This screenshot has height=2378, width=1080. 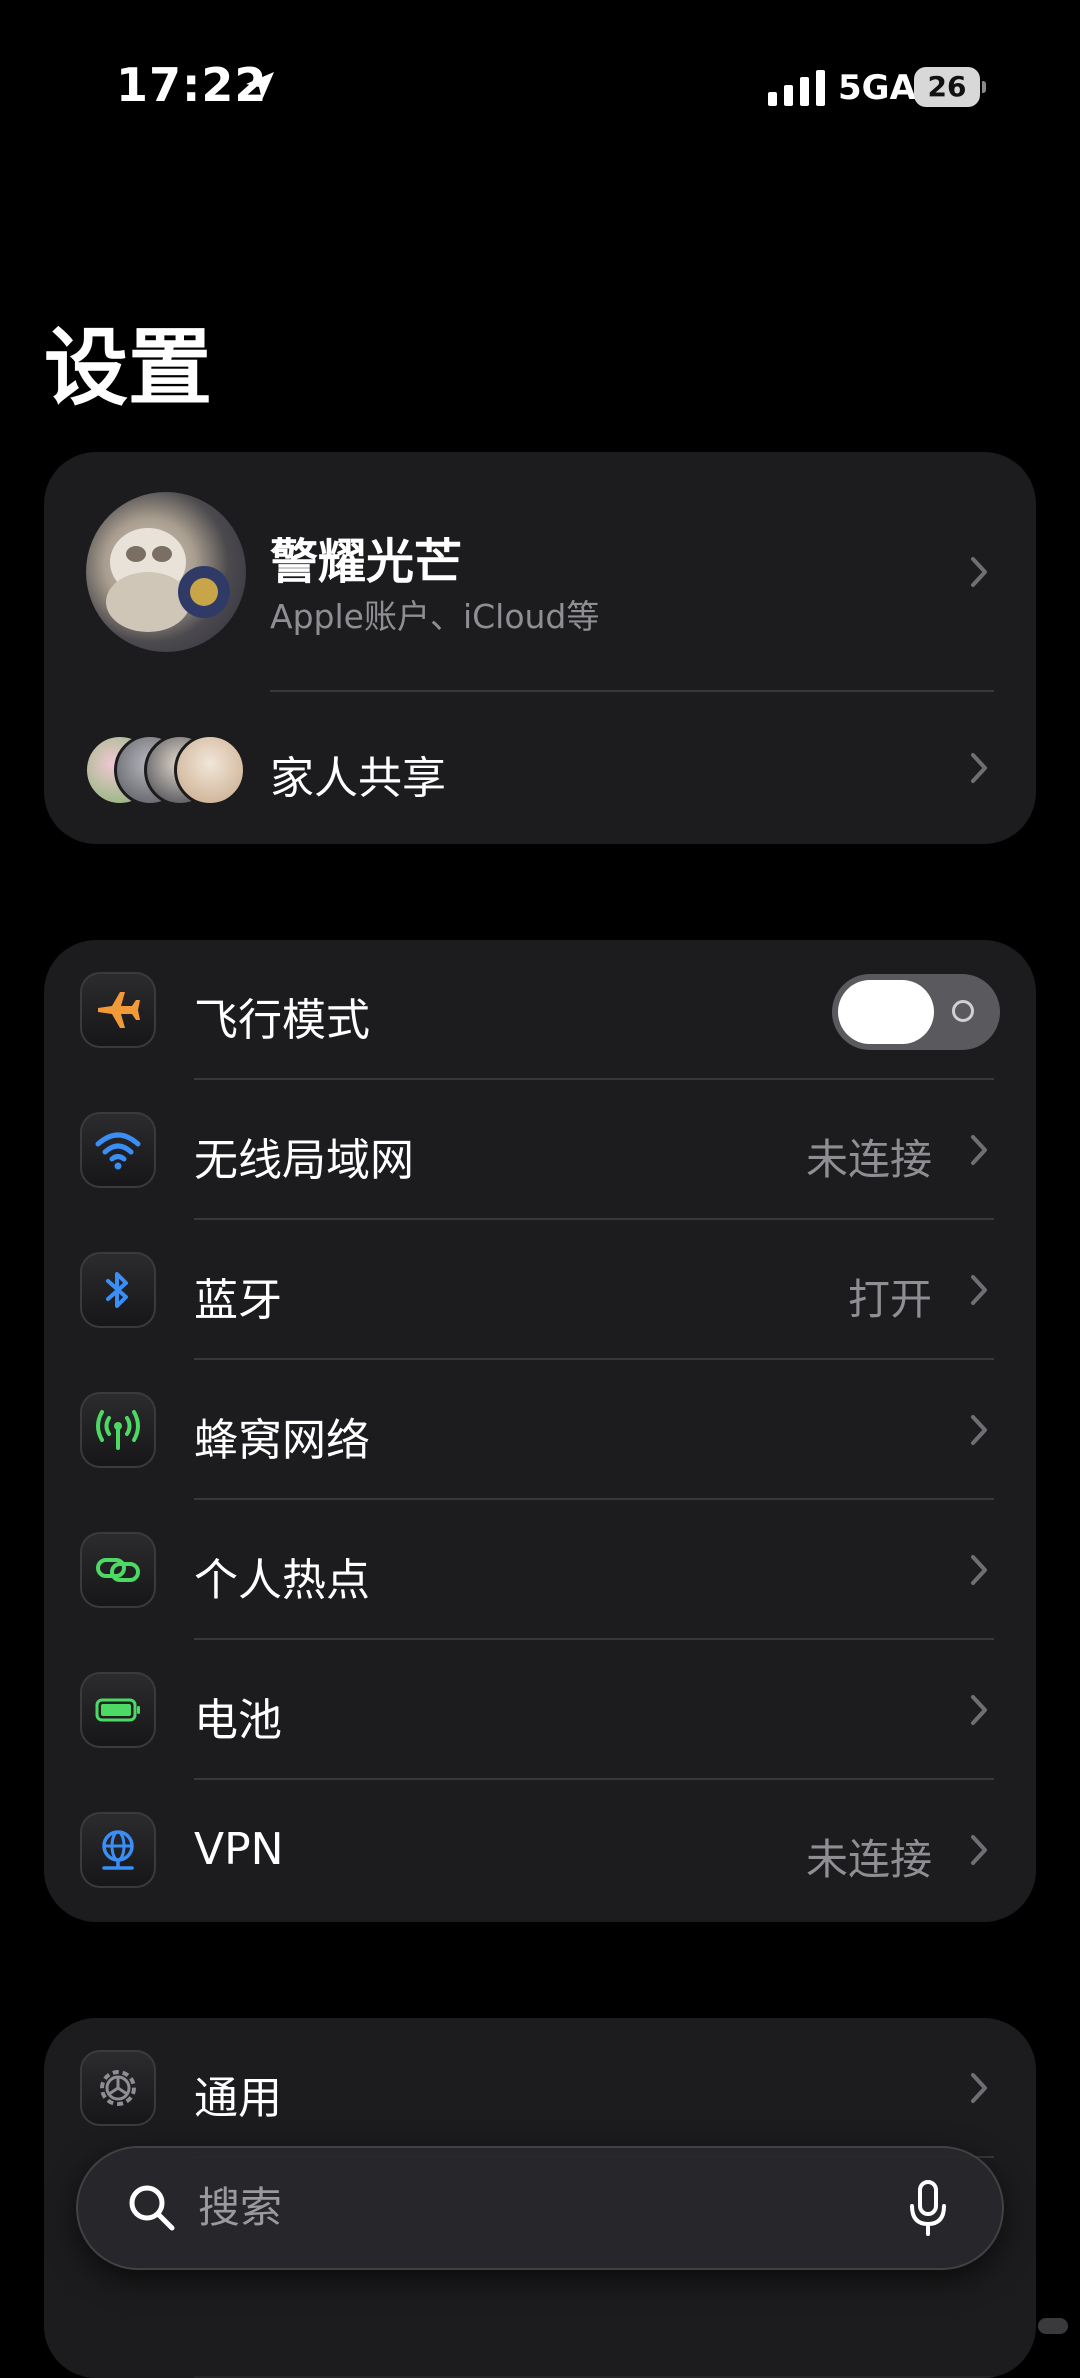 I want to click on family-avatar, so click(x=210, y=770).